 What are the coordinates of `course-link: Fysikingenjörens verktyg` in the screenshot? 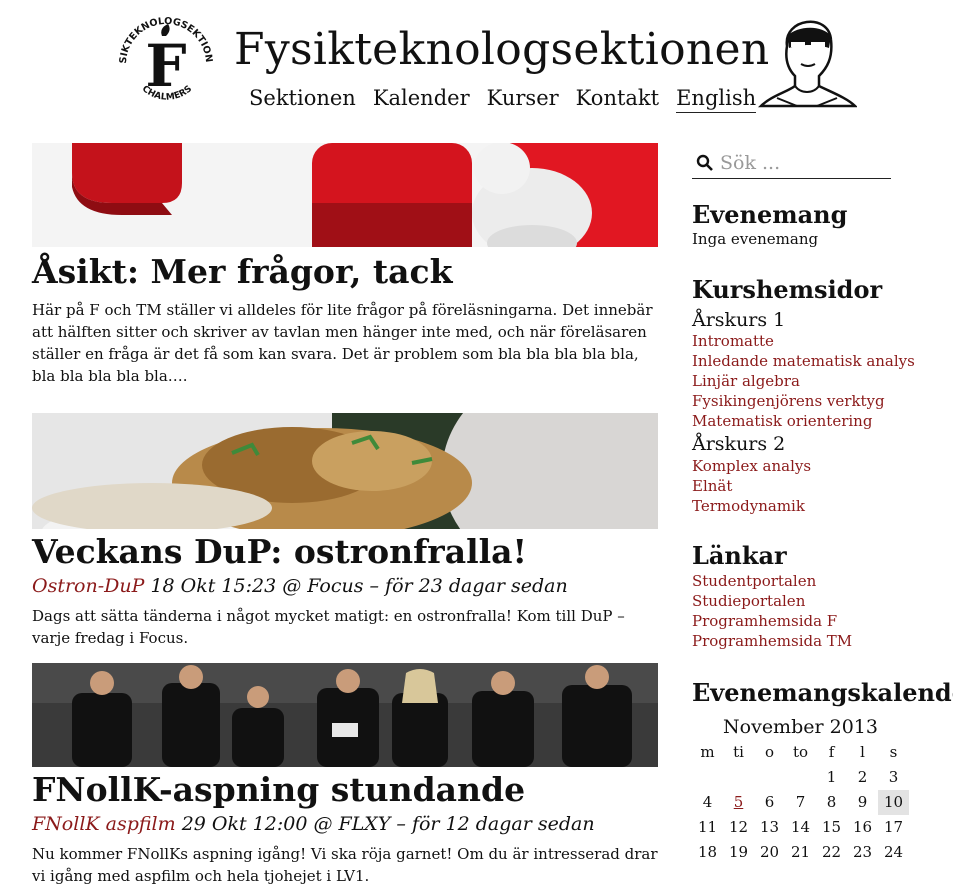 It's located at (812, 401).